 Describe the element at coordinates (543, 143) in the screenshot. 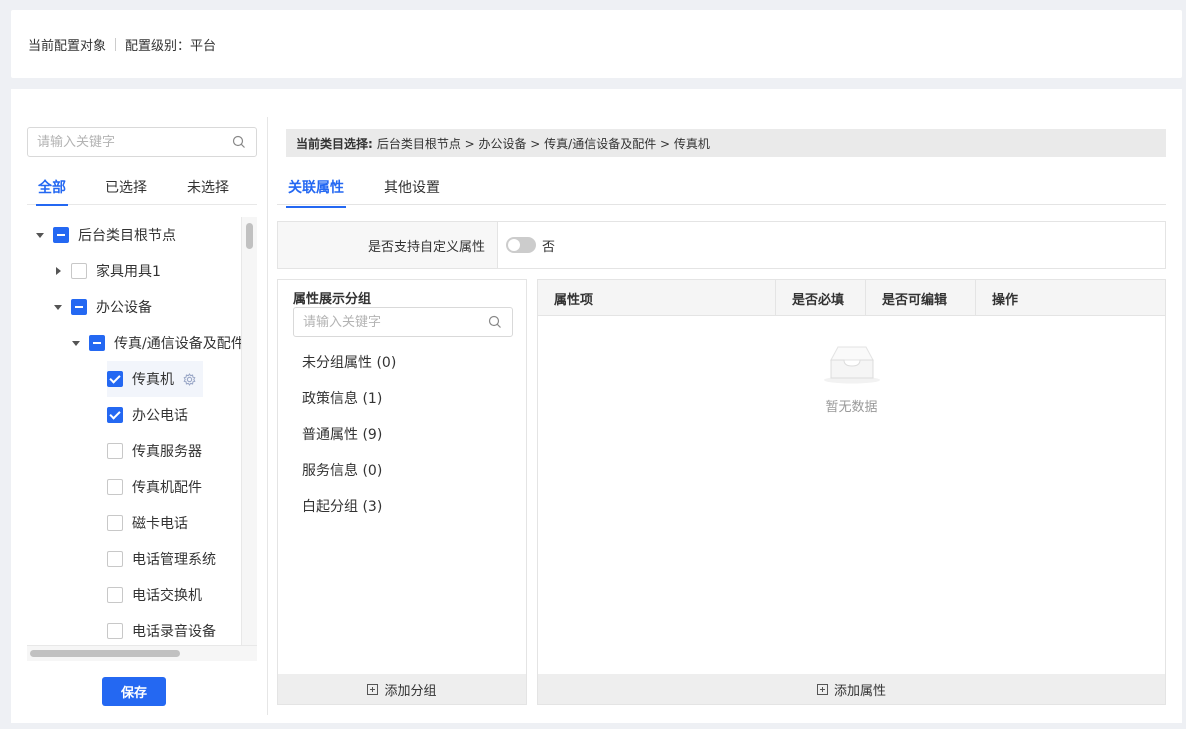

I see `breadcrumb-path: 后台类目根节点 > 办公设备 > 传真/通信设备及配件 > 传真机` at that location.